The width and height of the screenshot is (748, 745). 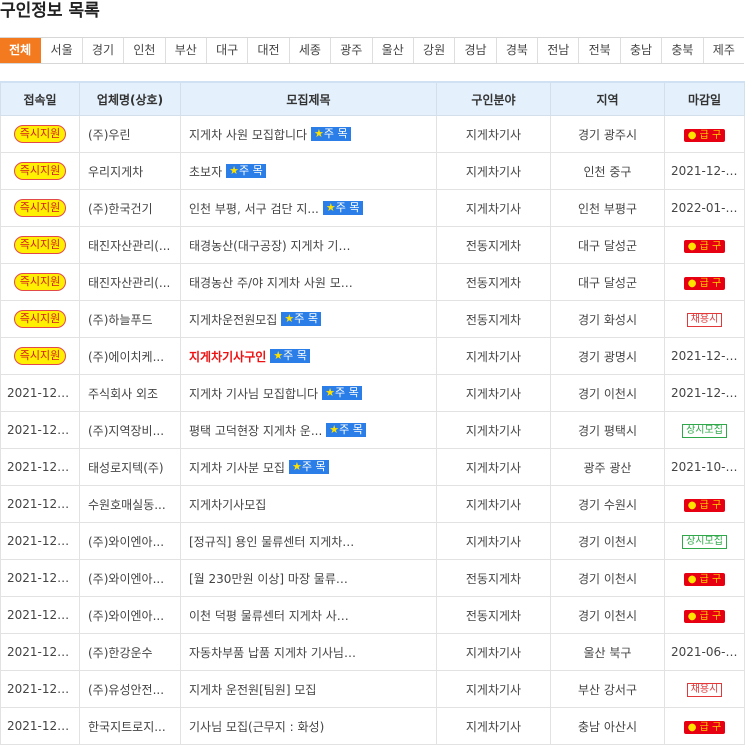 I want to click on title-cell: 기사님 모집(근무지 : 화성), so click(x=308, y=726).